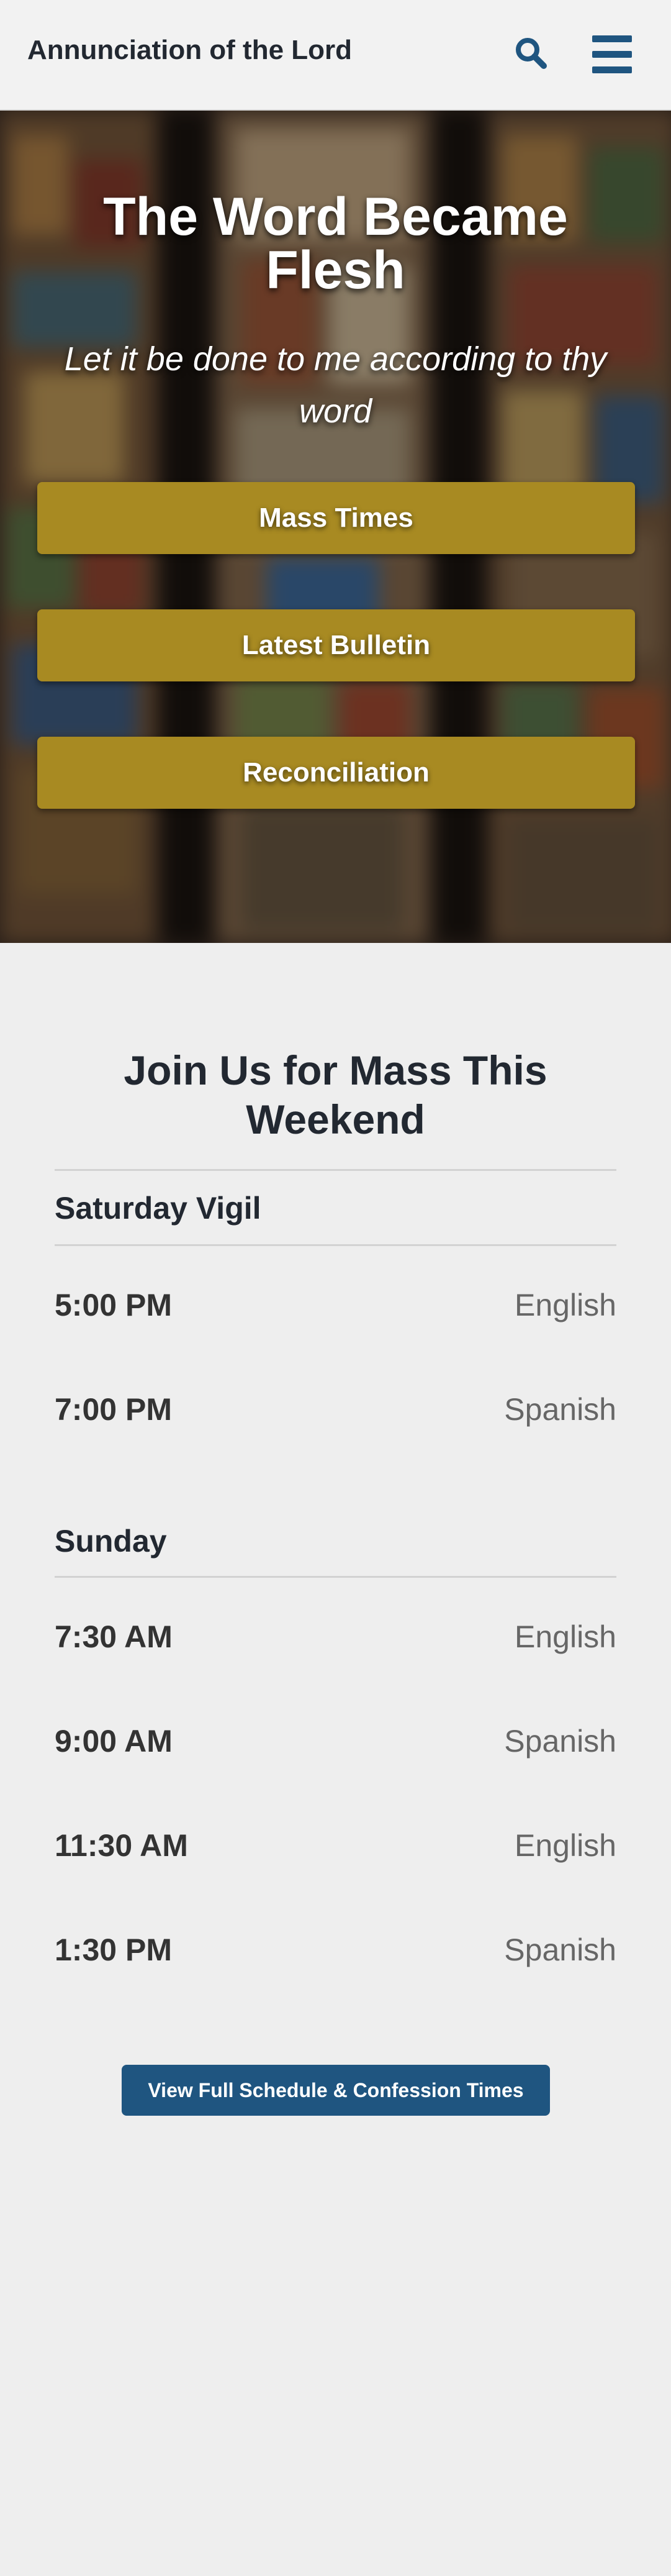 The image size is (671, 2576). Describe the element at coordinates (335, 1849) in the screenshot. I see `mass-time-row: 11:30 AM English` at that location.